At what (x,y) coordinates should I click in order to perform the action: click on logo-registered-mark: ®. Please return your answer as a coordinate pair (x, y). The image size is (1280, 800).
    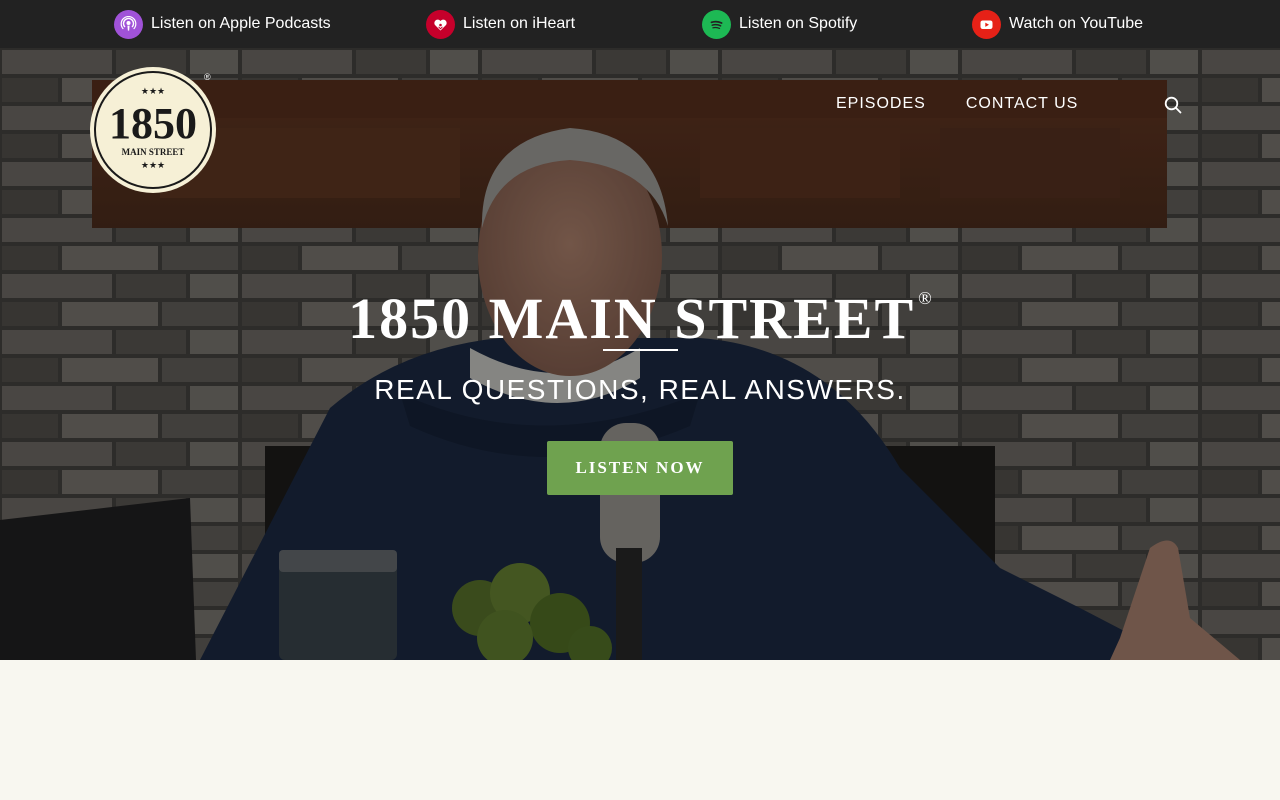
    Looking at the image, I should click on (207, 77).